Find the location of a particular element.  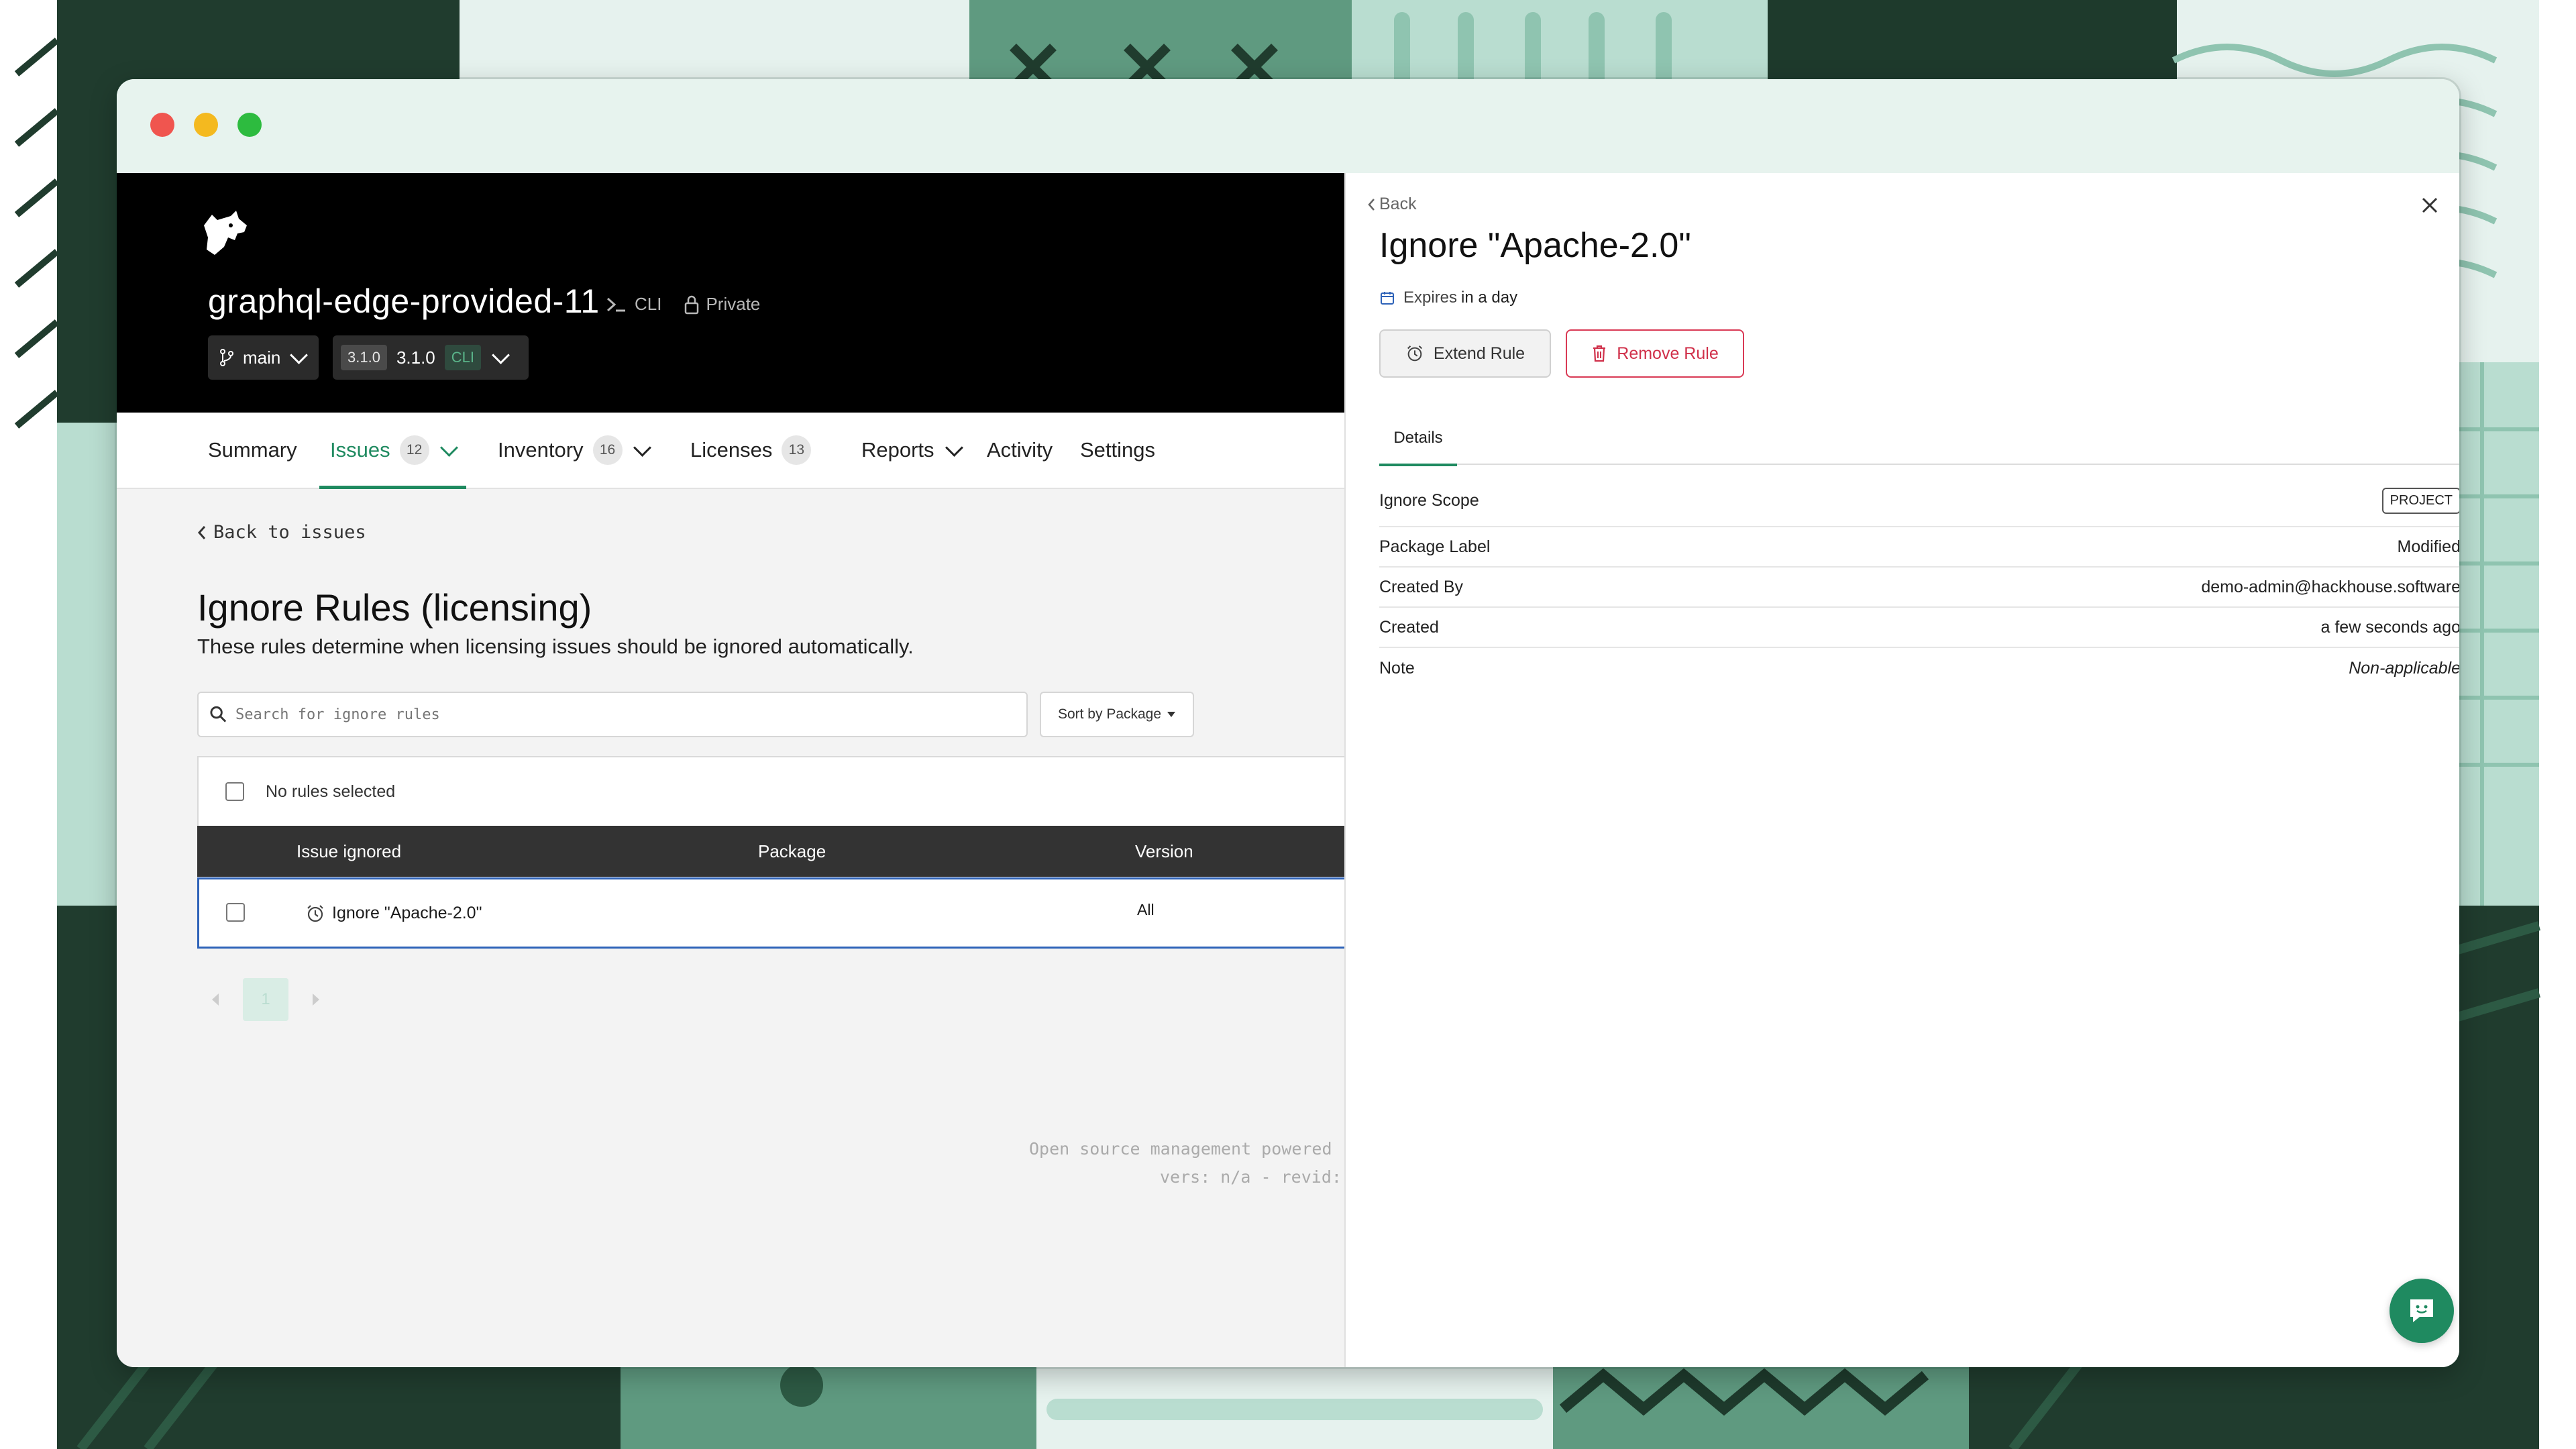

column-version: Version is located at coordinates (1164, 851).